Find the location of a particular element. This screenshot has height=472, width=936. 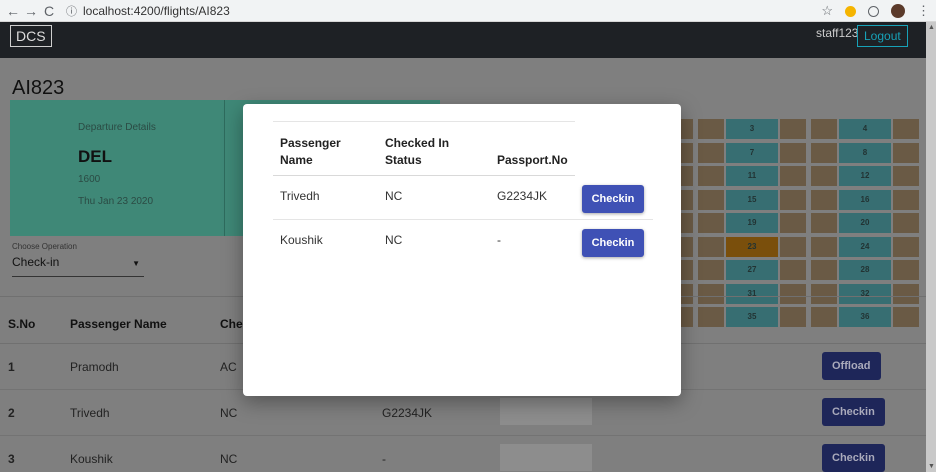

profile-avatar is located at coordinates (898, 11).